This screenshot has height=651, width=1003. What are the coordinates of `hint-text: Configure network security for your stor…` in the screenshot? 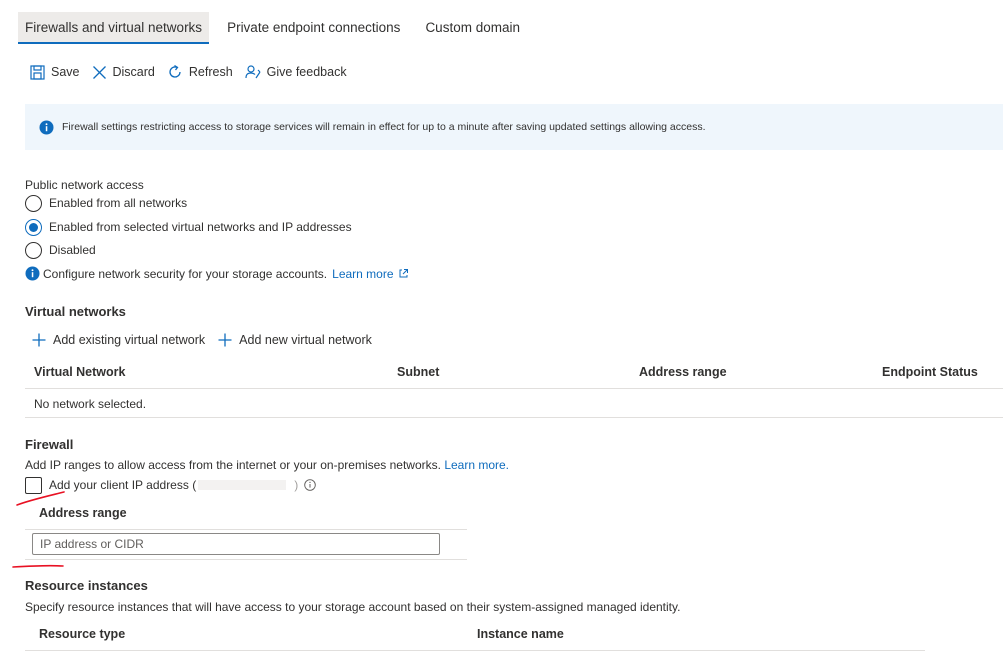 It's located at (185, 273).